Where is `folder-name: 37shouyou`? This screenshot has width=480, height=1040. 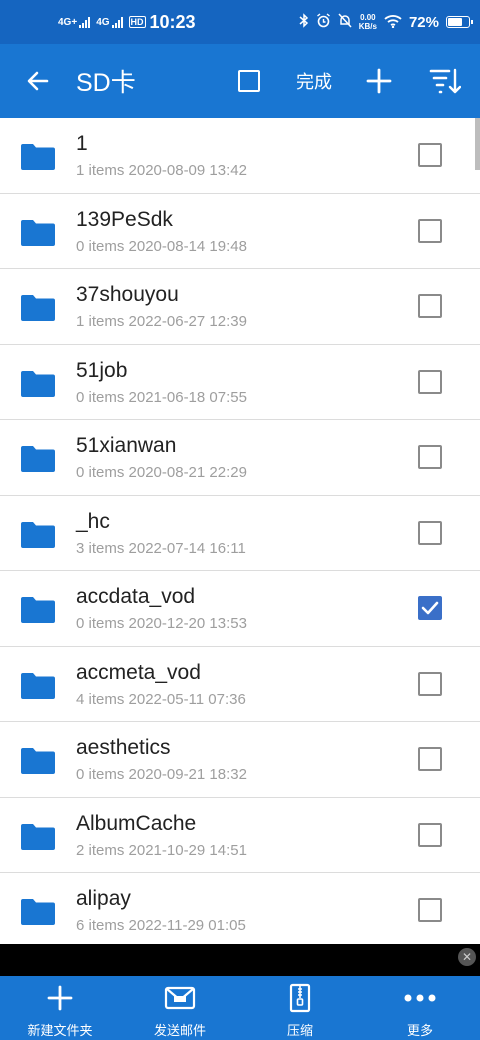
folder-name: 37shouyou is located at coordinates (127, 295).